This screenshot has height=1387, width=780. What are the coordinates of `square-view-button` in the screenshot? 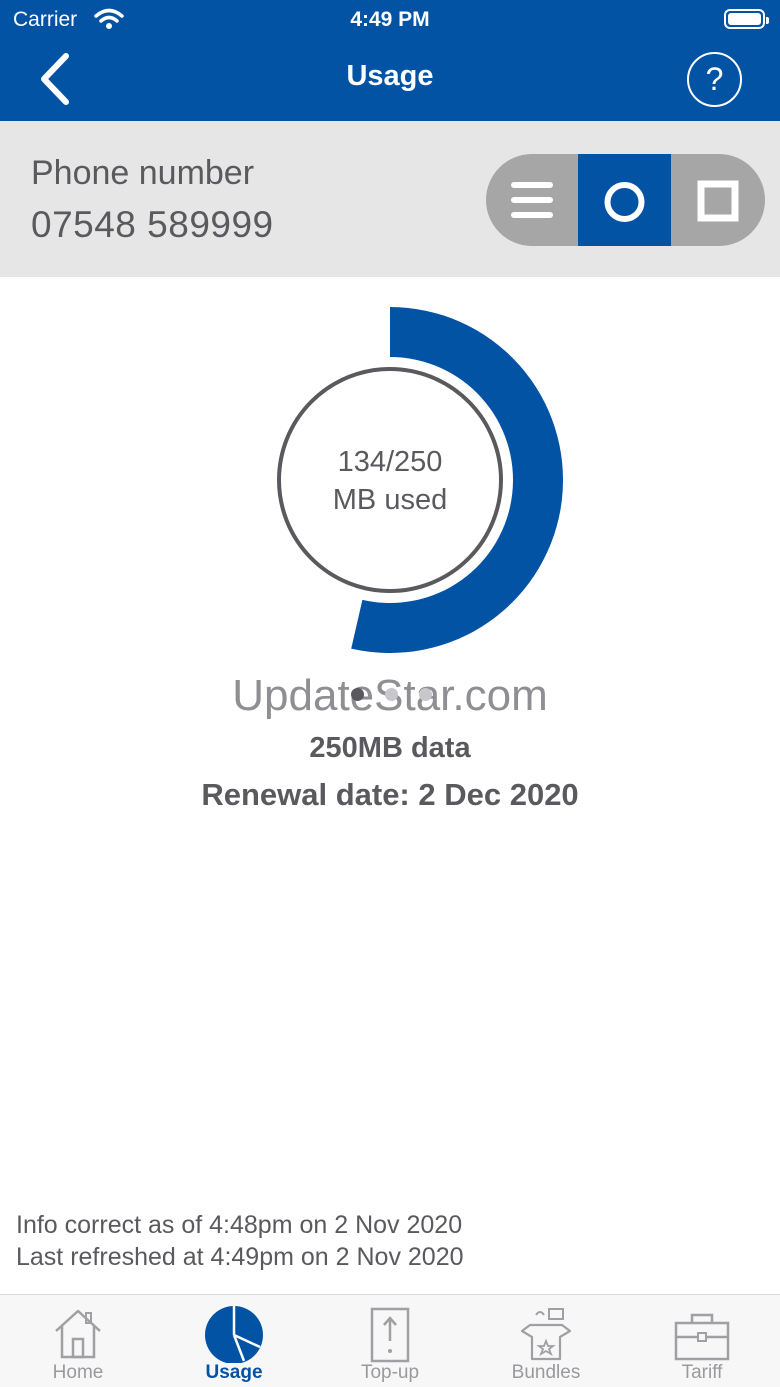 It's located at (718, 200).